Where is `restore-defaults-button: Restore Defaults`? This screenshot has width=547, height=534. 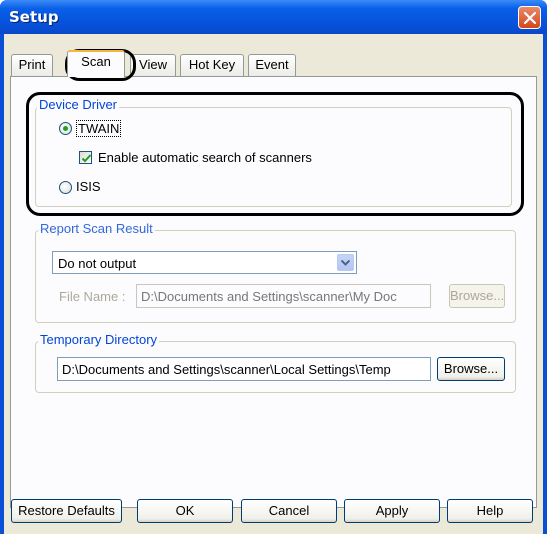
restore-defaults-button: Restore Defaults is located at coordinates (66, 511).